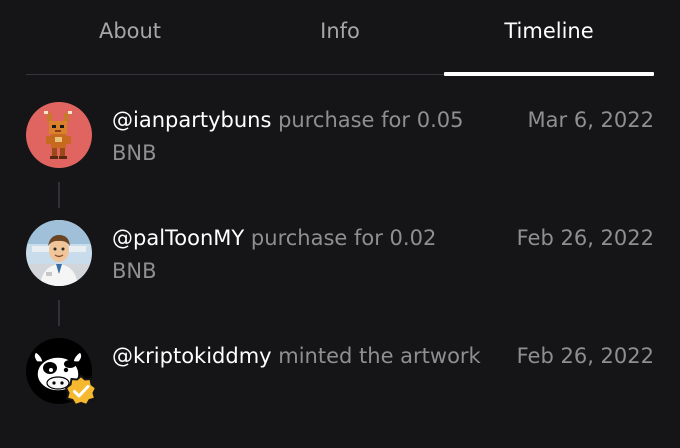 The image size is (680, 448). I want to click on tab-about: About, so click(130, 31).